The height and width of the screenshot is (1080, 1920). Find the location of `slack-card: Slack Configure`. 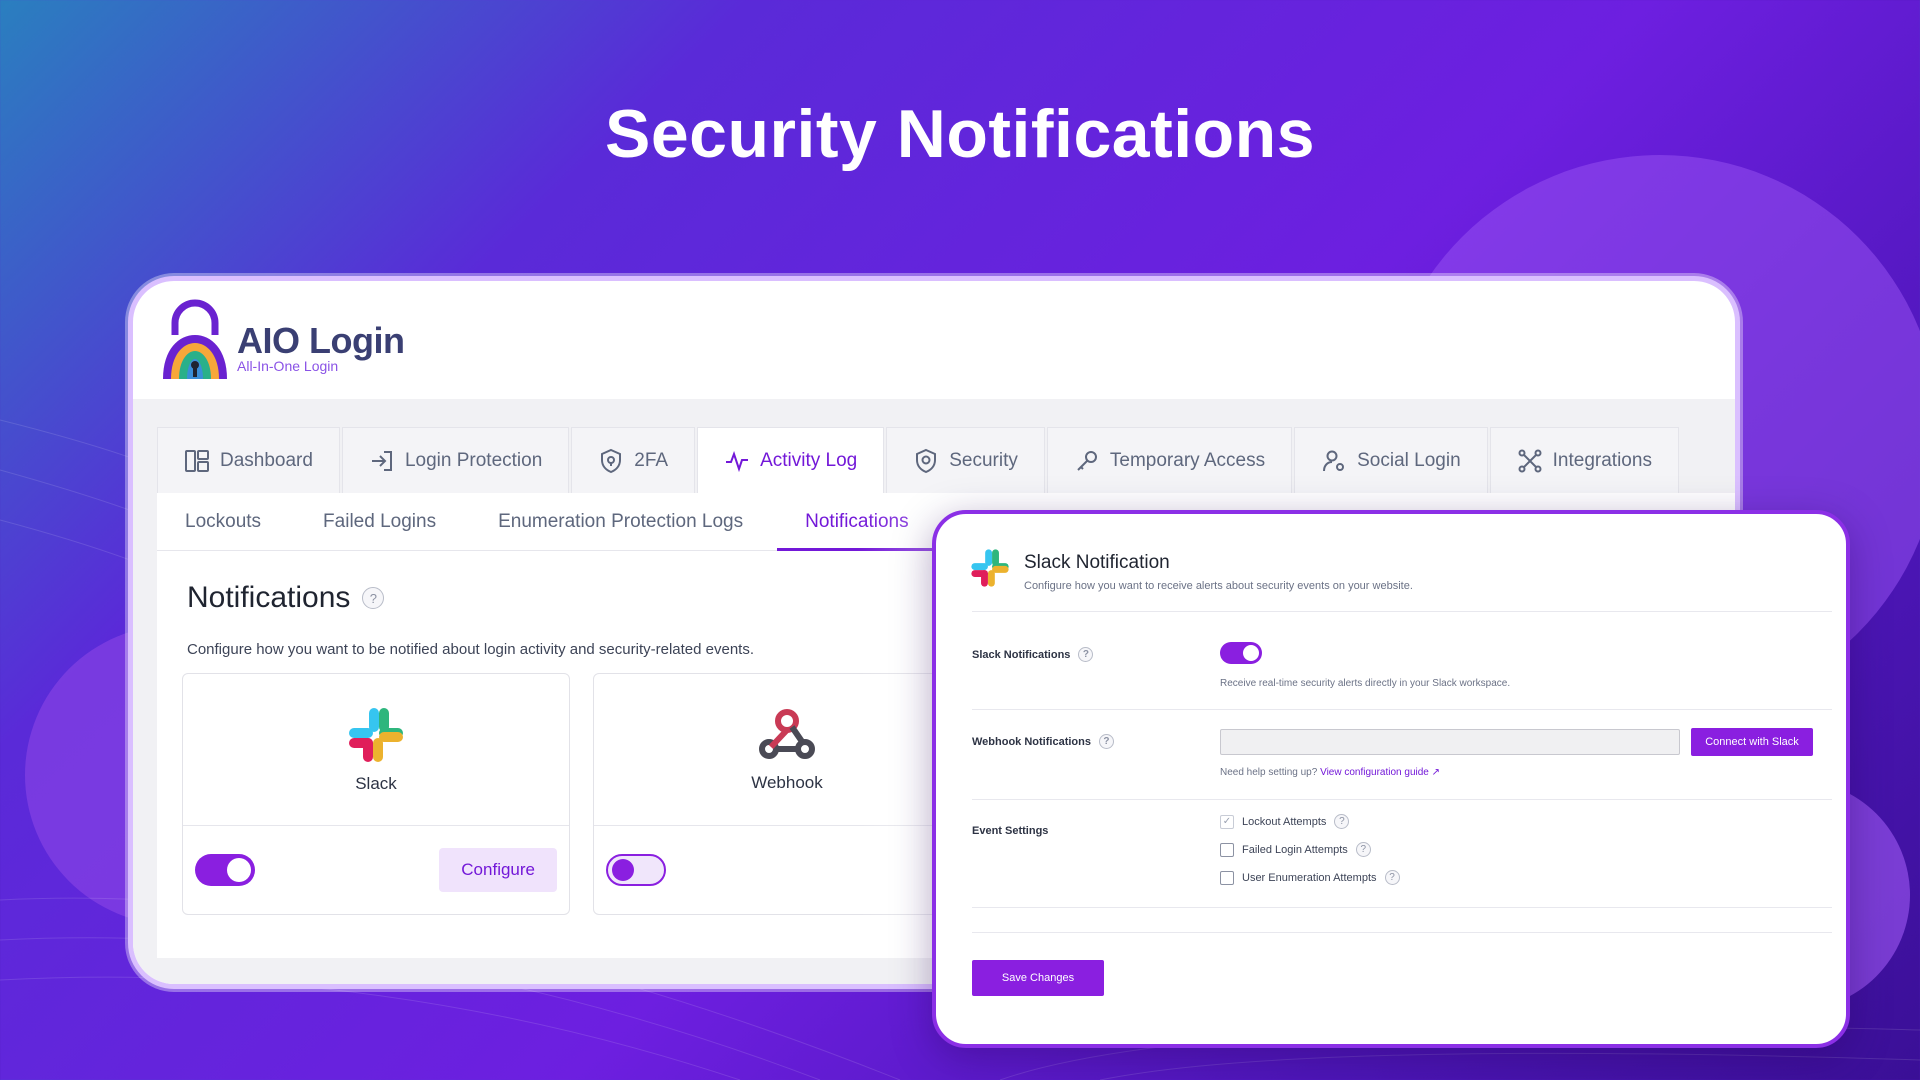

slack-card: Slack Configure is located at coordinates (376, 794).